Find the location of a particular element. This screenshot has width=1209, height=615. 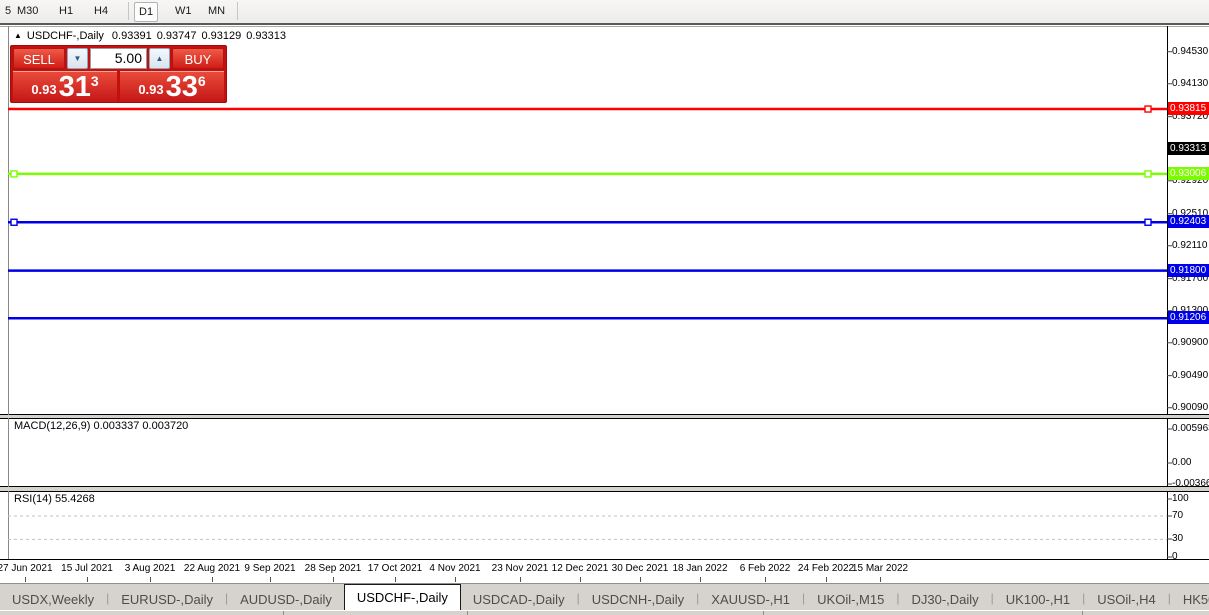

chart-symbol-label: USDCHF-,Daily is located at coordinates (65, 36).